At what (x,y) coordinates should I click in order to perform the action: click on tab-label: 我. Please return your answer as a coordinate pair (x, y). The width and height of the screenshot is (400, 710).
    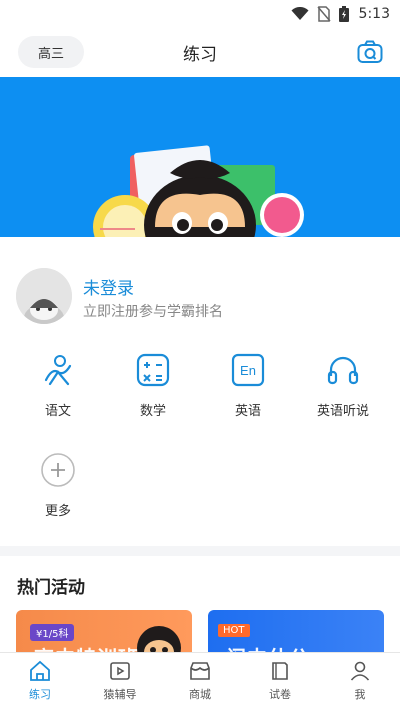
    Looking at the image, I should click on (360, 694).